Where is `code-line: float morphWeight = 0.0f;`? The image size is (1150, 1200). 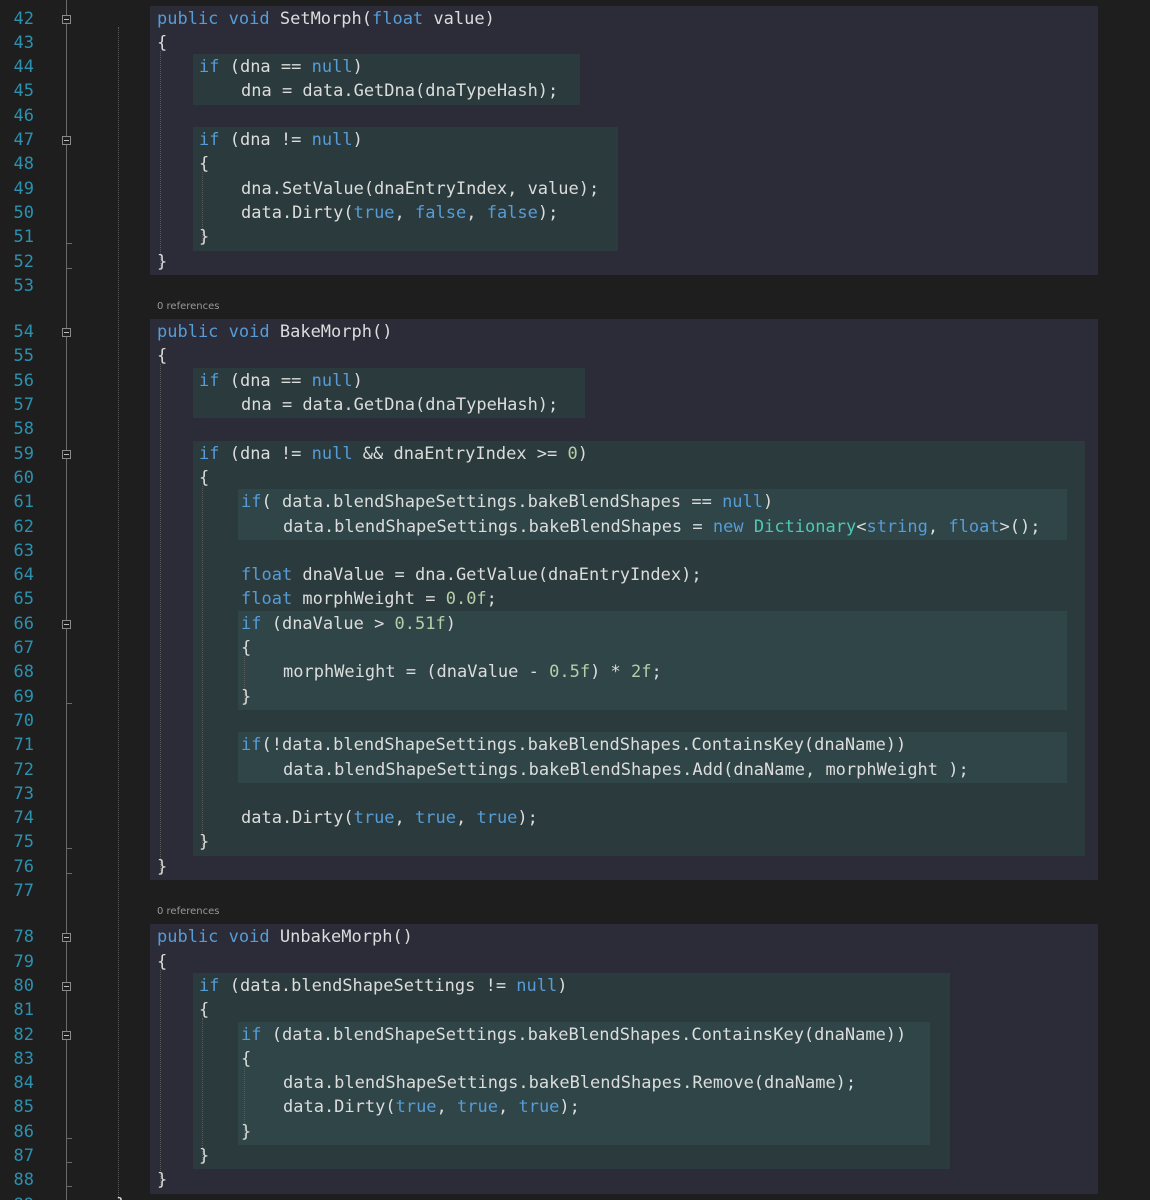
code-line: float morphWeight = 0.0f; is located at coordinates (369, 599).